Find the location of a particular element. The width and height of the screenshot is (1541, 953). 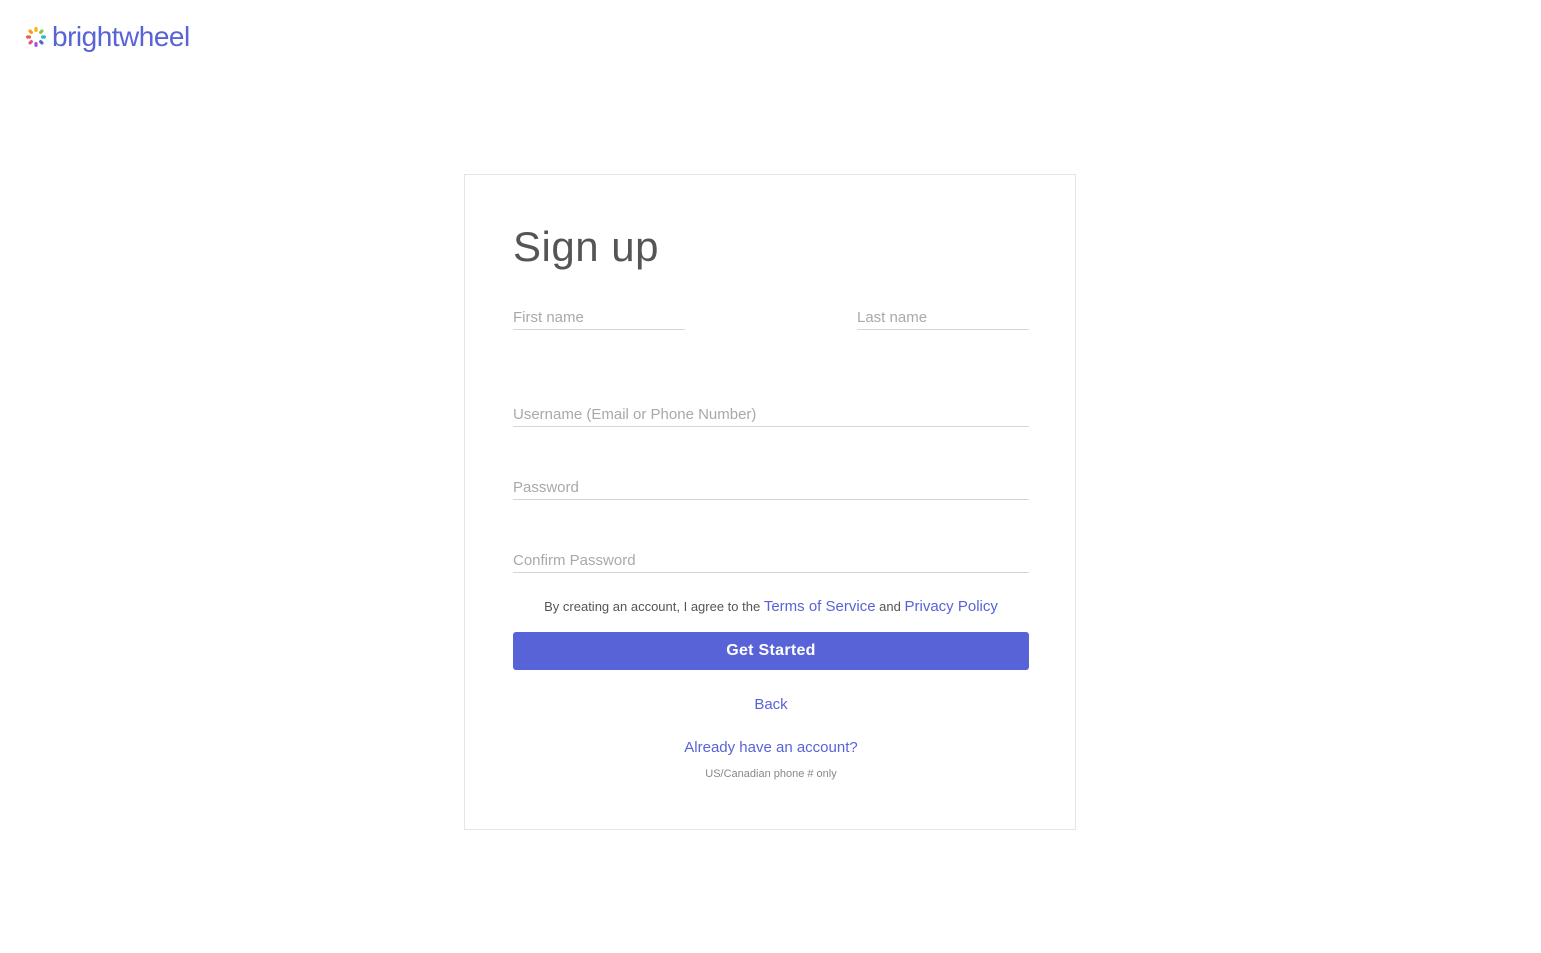

phone-note: US/Canadian phone # only is located at coordinates (771, 774).